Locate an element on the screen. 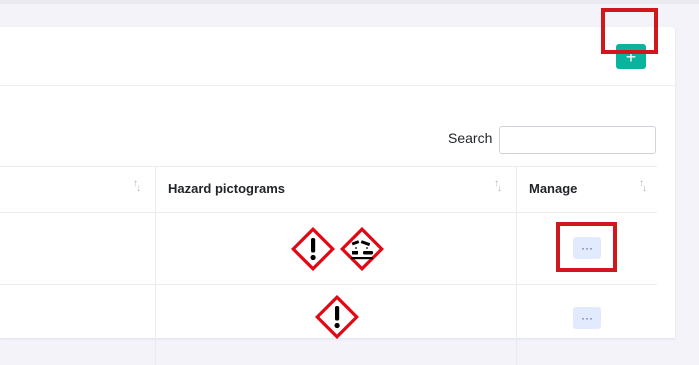  search-input is located at coordinates (577, 140).